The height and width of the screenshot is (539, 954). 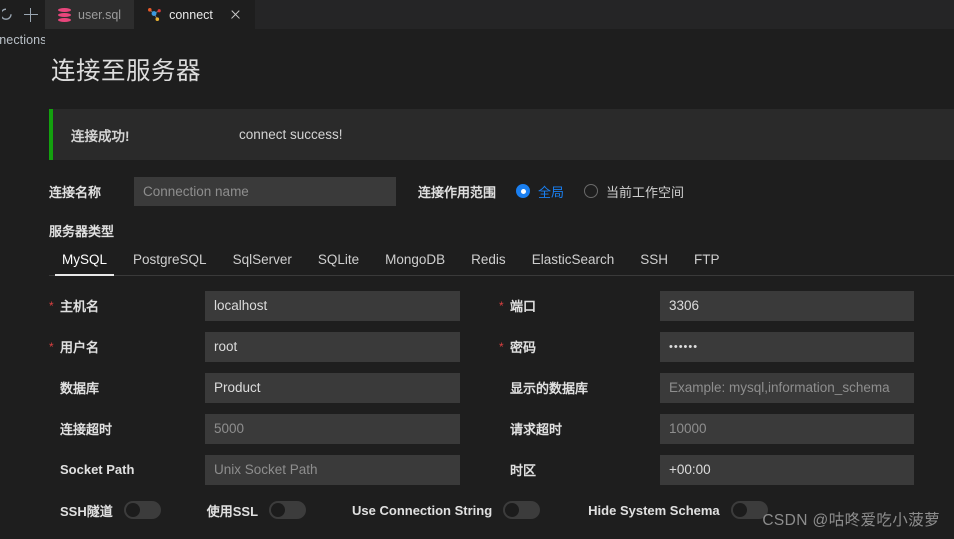 I want to click on connect-timeout-input, so click(x=332, y=428).